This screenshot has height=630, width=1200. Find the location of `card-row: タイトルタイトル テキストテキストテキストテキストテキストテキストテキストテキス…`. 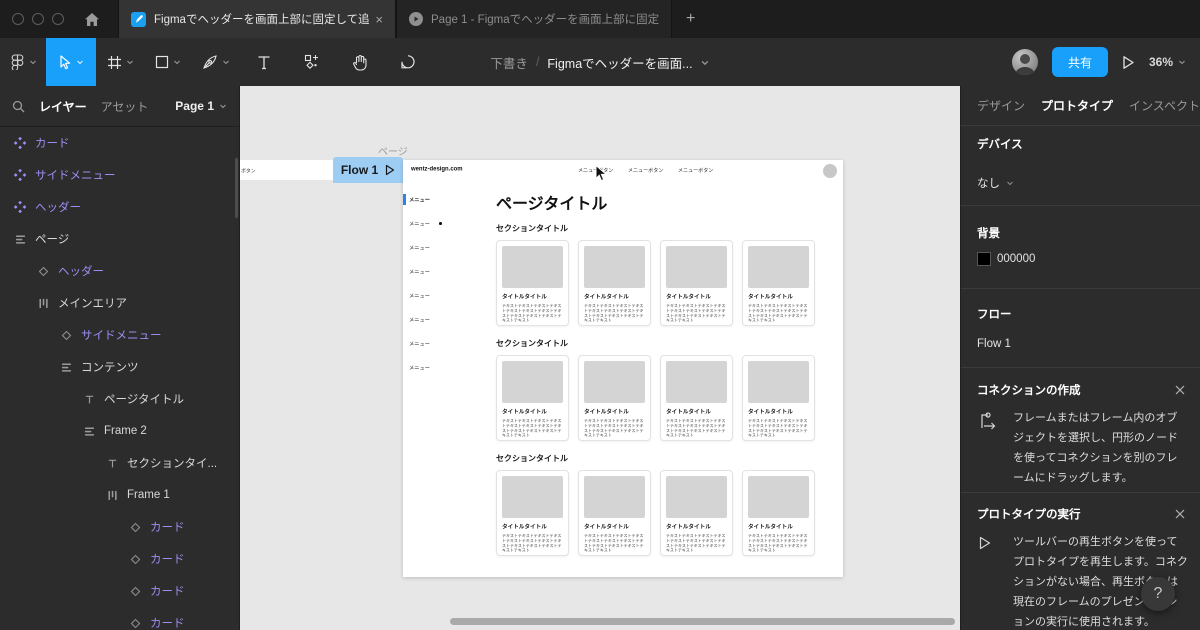

card-row: タイトルタイトル テキストテキストテキストテキストテキストテキストテキストテキス… is located at coordinates (661, 283).